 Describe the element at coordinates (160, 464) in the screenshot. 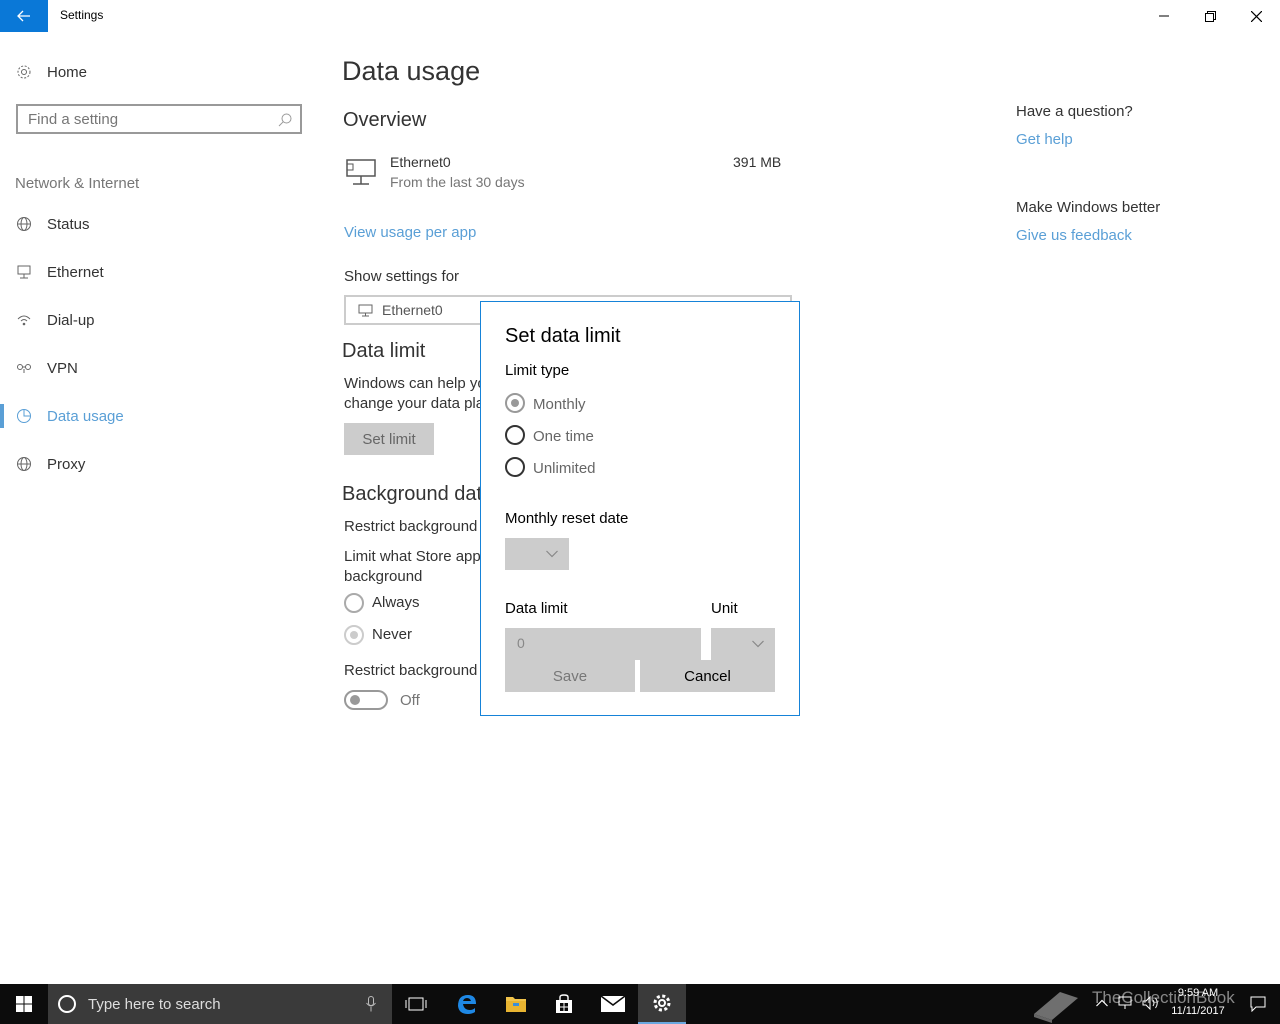

I see `sidebar-item-proxy: Proxy` at that location.